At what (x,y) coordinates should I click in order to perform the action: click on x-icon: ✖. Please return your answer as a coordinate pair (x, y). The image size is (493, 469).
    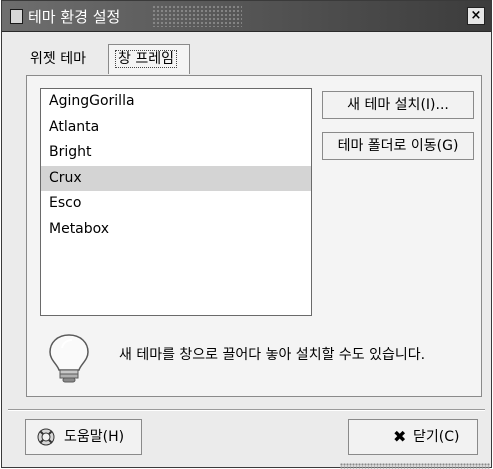
    Looking at the image, I should click on (400, 436).